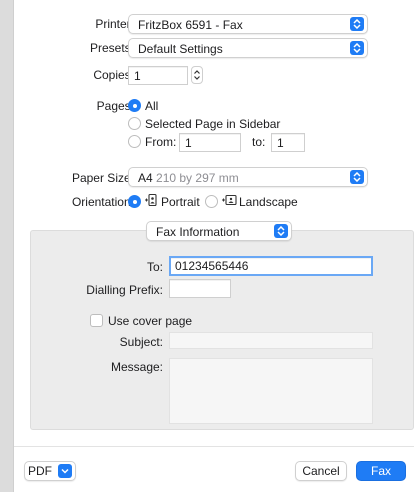  What do you see at coordinates (271, 340) in the screenshot?
I see `subject-field` at bounding box center [271, 340].